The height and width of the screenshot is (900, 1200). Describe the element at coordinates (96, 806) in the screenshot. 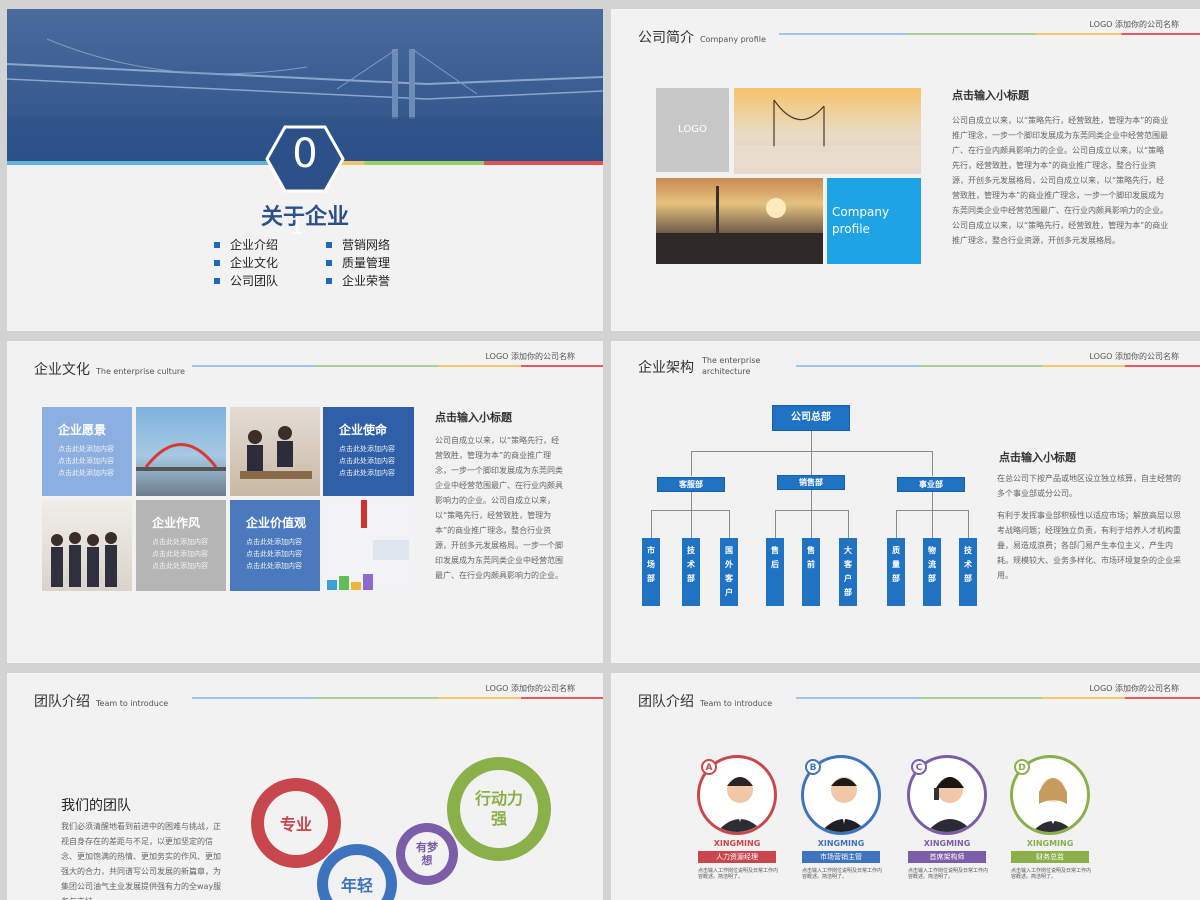

I see `team-heading: 我们的团队` at that location.